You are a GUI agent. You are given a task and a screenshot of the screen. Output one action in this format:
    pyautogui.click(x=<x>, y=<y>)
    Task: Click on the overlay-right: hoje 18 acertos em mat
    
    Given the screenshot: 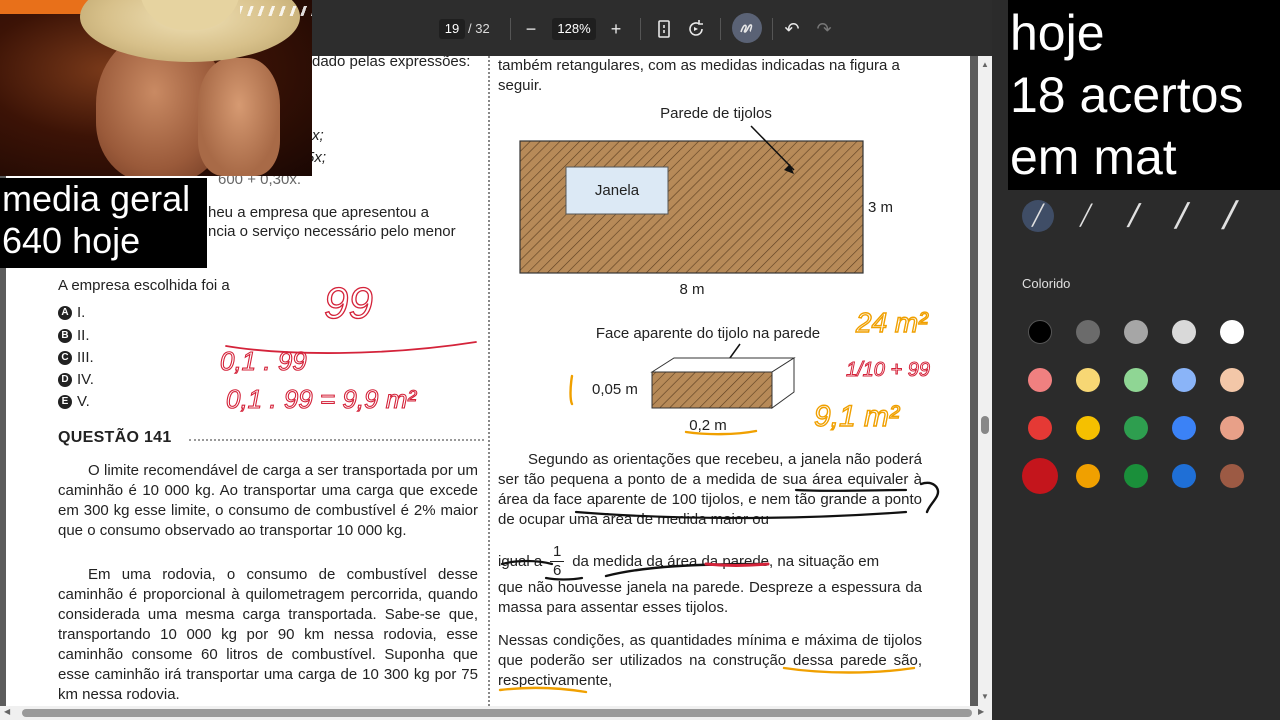 What is the action you would take?
    pyautogui.click(x=1144, y=95)
    